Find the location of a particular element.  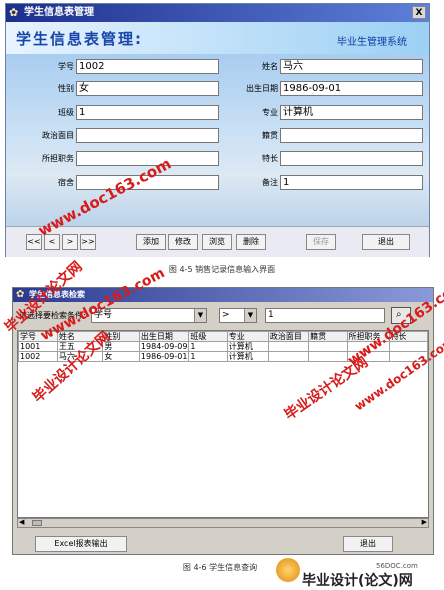

label-specialty: 特长 is located at coordinates (270, 158).